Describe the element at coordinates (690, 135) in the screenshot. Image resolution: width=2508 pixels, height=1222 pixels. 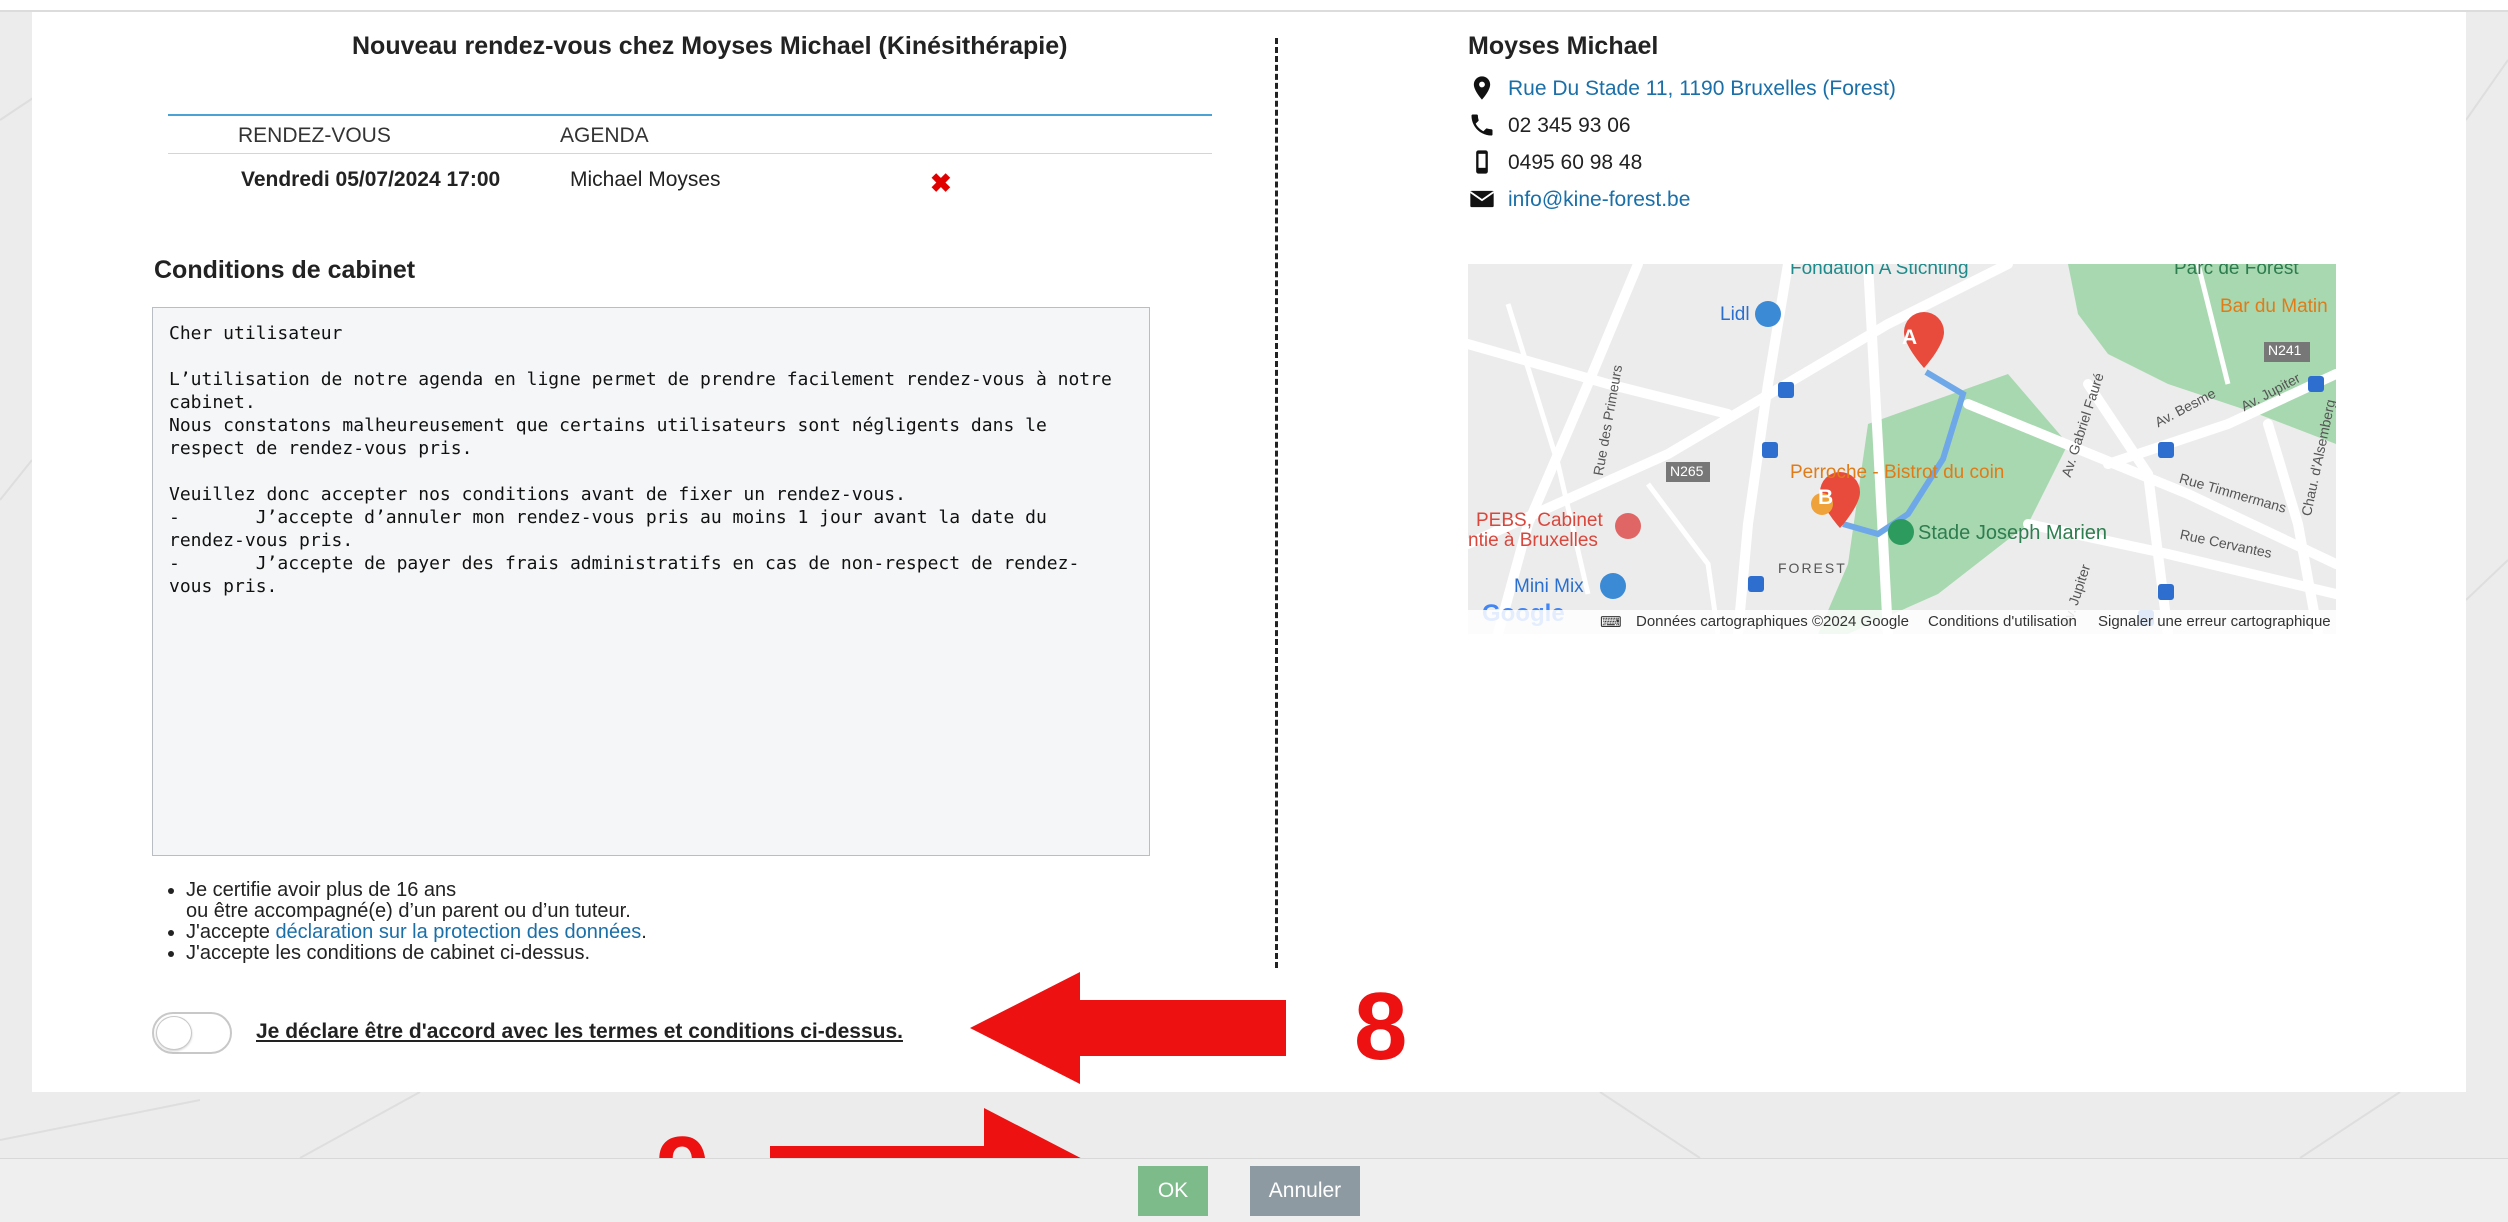
I see `appointment-table-header: RENDEZ-VOUS AGENDA` at that location.